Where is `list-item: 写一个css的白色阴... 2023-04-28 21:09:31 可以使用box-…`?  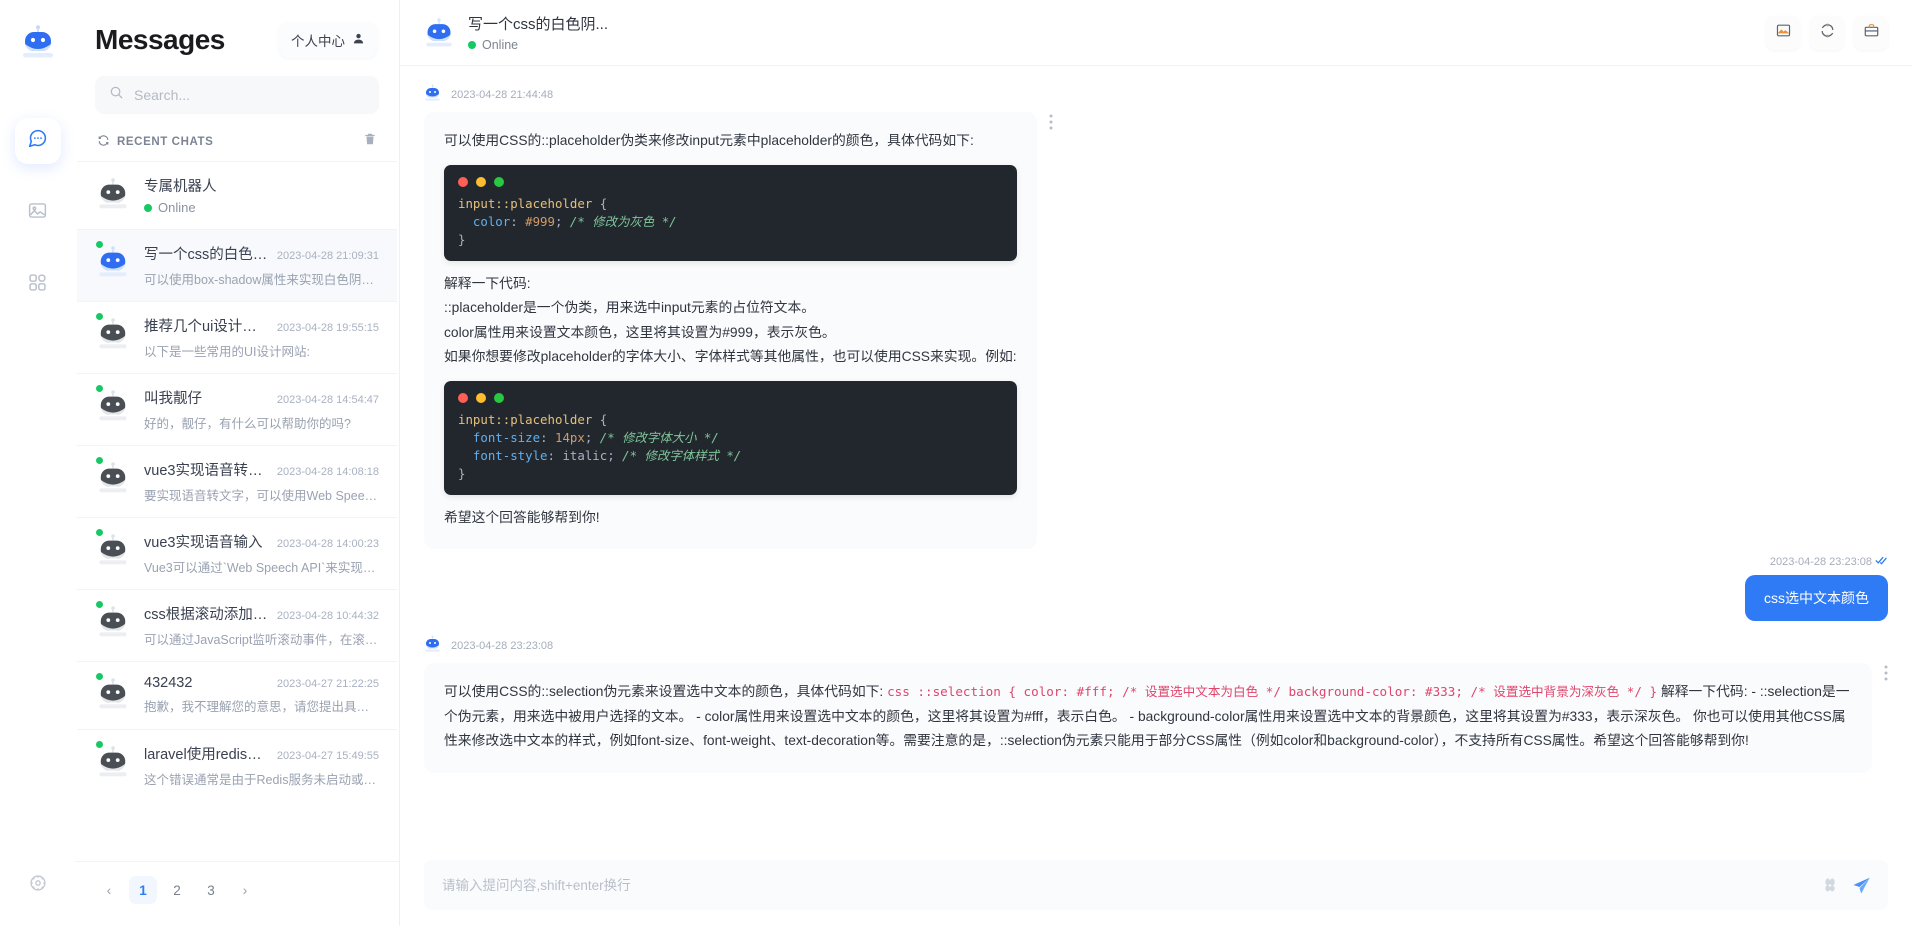 list-item: 写一个css的白色阴... 2023-04-28 21:09:31 可以使用box-… is located at coordinates (237, 265).